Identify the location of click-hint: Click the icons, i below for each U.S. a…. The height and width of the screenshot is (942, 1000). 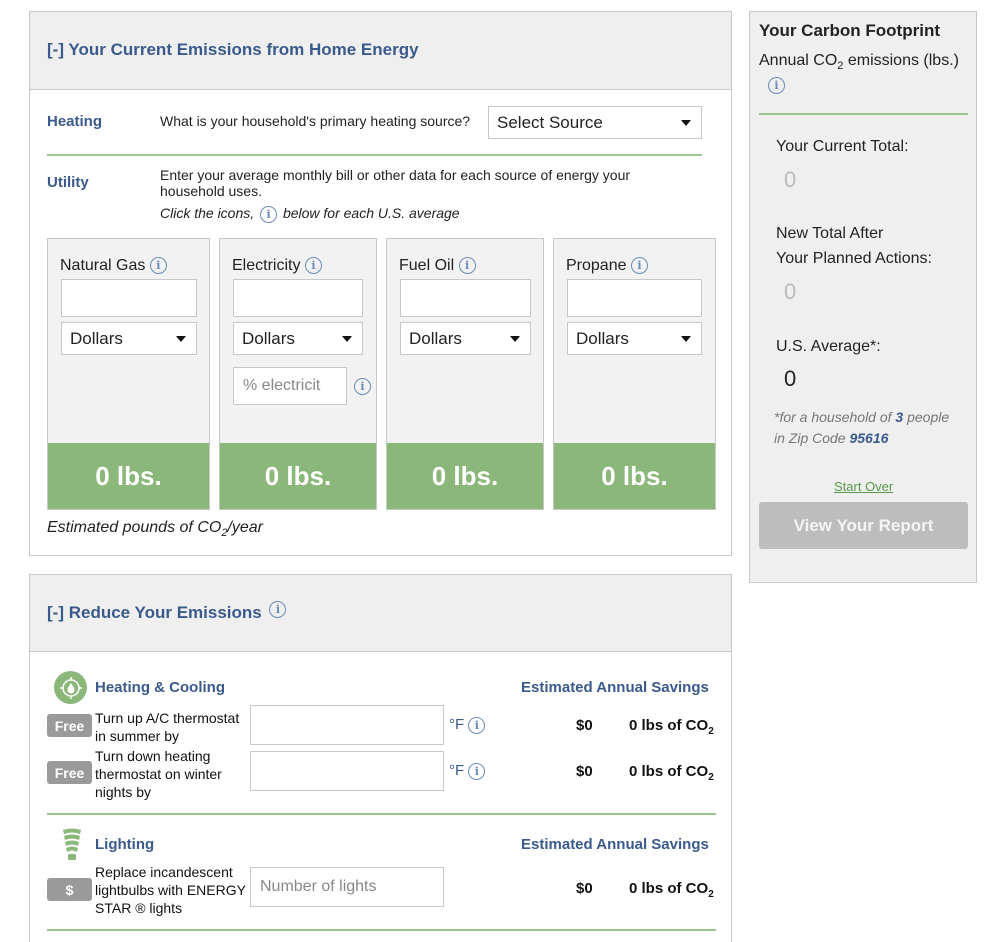
(310, 214).